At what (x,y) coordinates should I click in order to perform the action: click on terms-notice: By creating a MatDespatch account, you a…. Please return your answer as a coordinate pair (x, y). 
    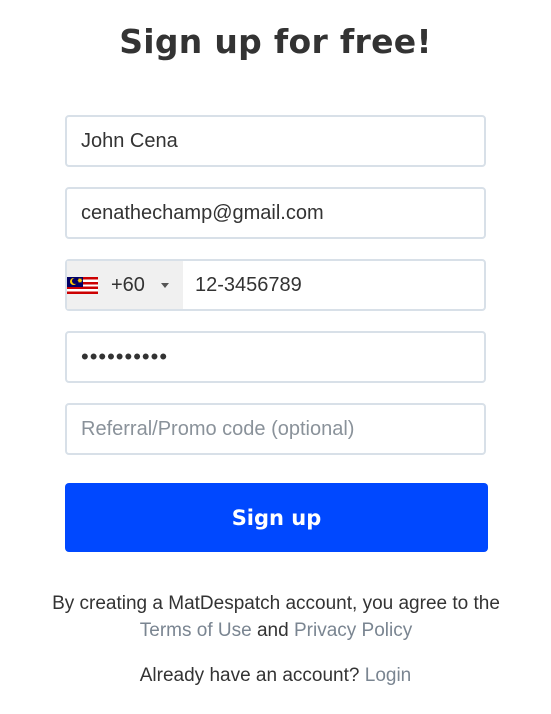
    Looking at the image, I should click on (276, 617).